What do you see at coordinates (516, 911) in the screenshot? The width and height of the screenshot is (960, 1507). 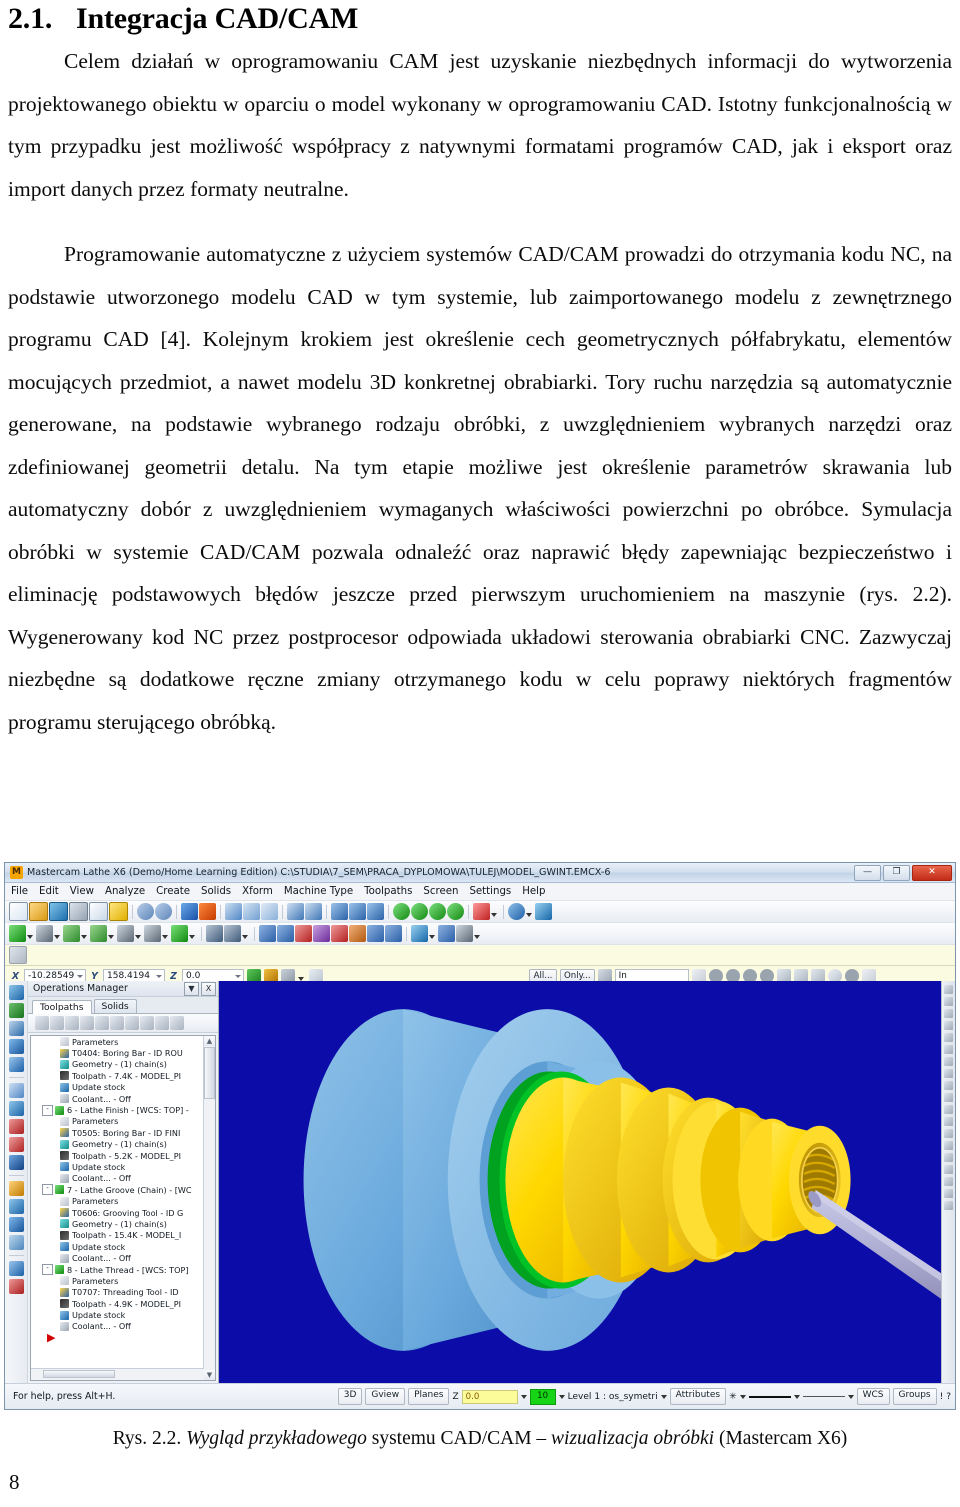 I see `shading-icon` at bounding box center [516, 911].